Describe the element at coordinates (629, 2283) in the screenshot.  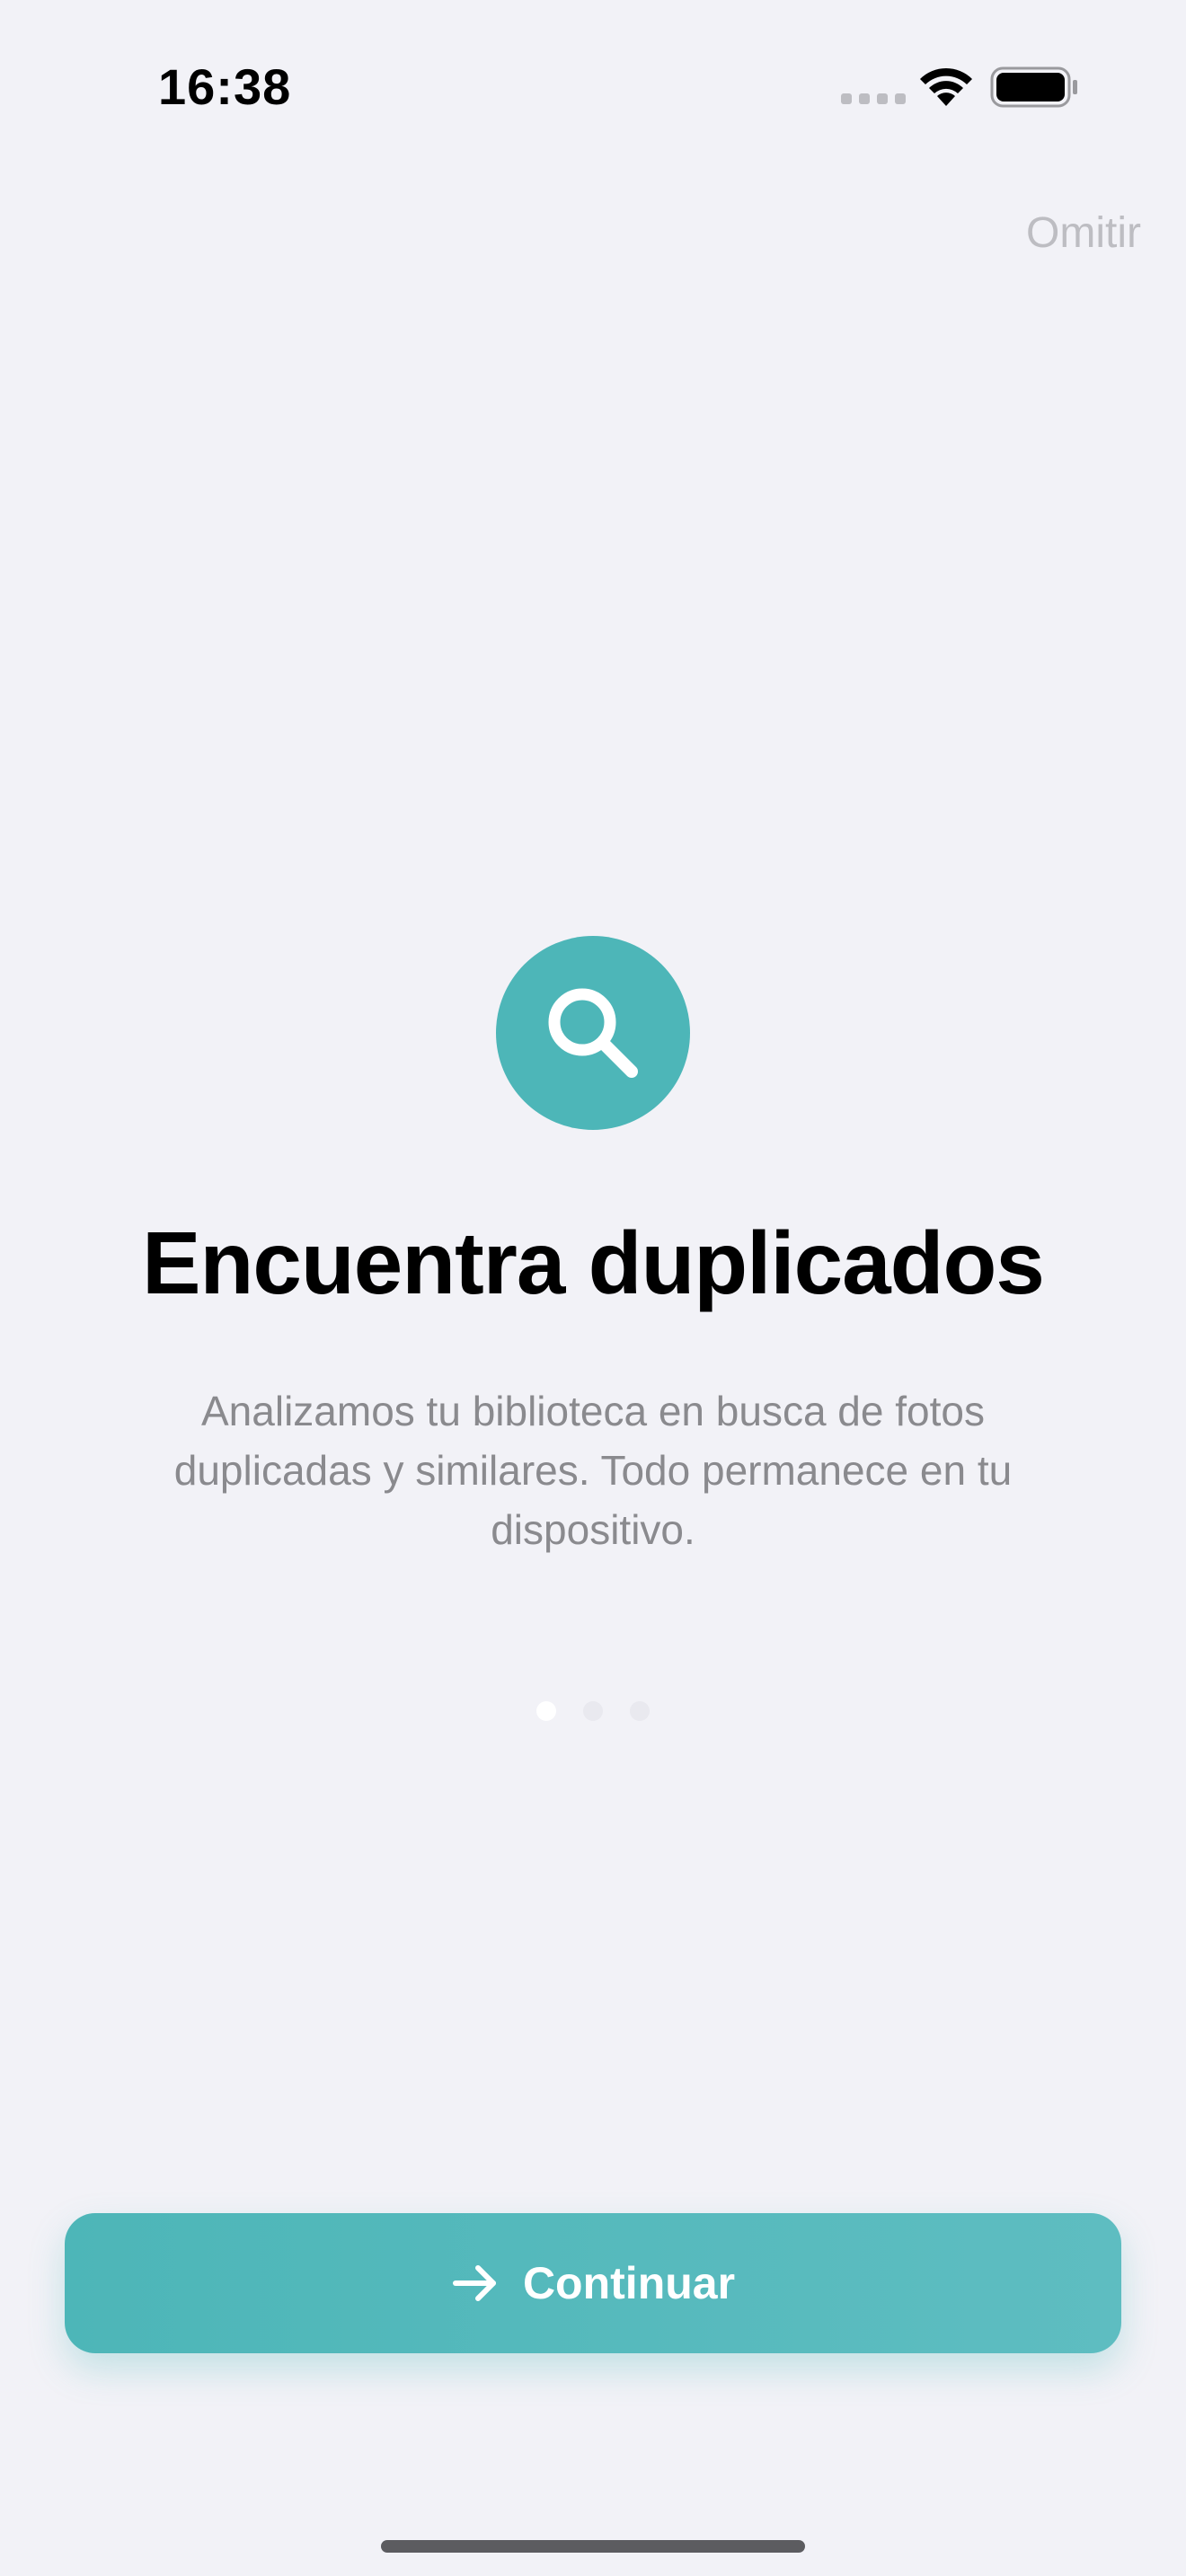
I see `continue-label: Continuar` at that location.